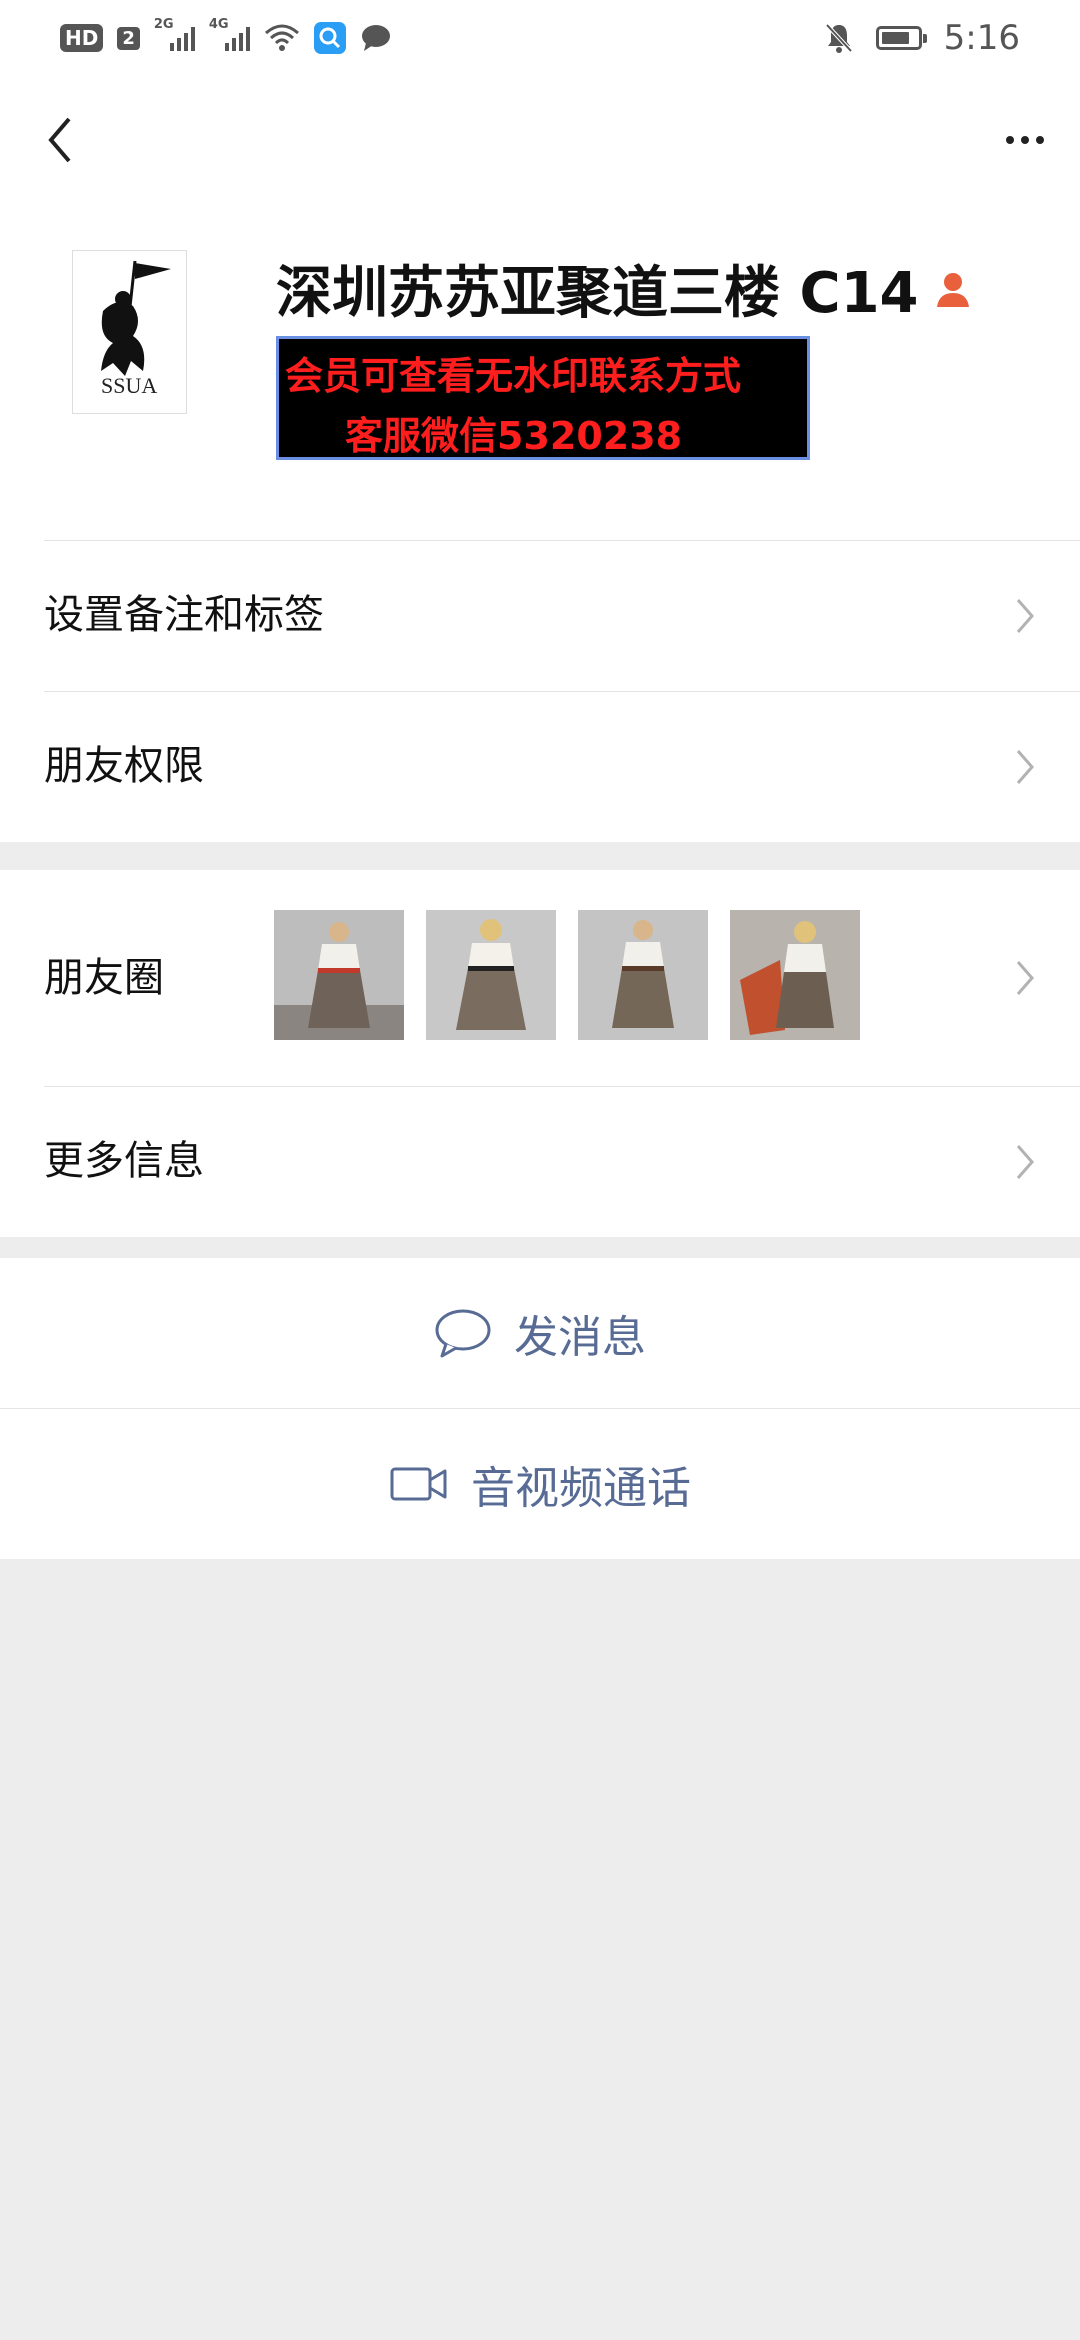 This screenshot has height=2340, width=1080. I want to click on moments-label: 朋友圈, so click(104, 978).